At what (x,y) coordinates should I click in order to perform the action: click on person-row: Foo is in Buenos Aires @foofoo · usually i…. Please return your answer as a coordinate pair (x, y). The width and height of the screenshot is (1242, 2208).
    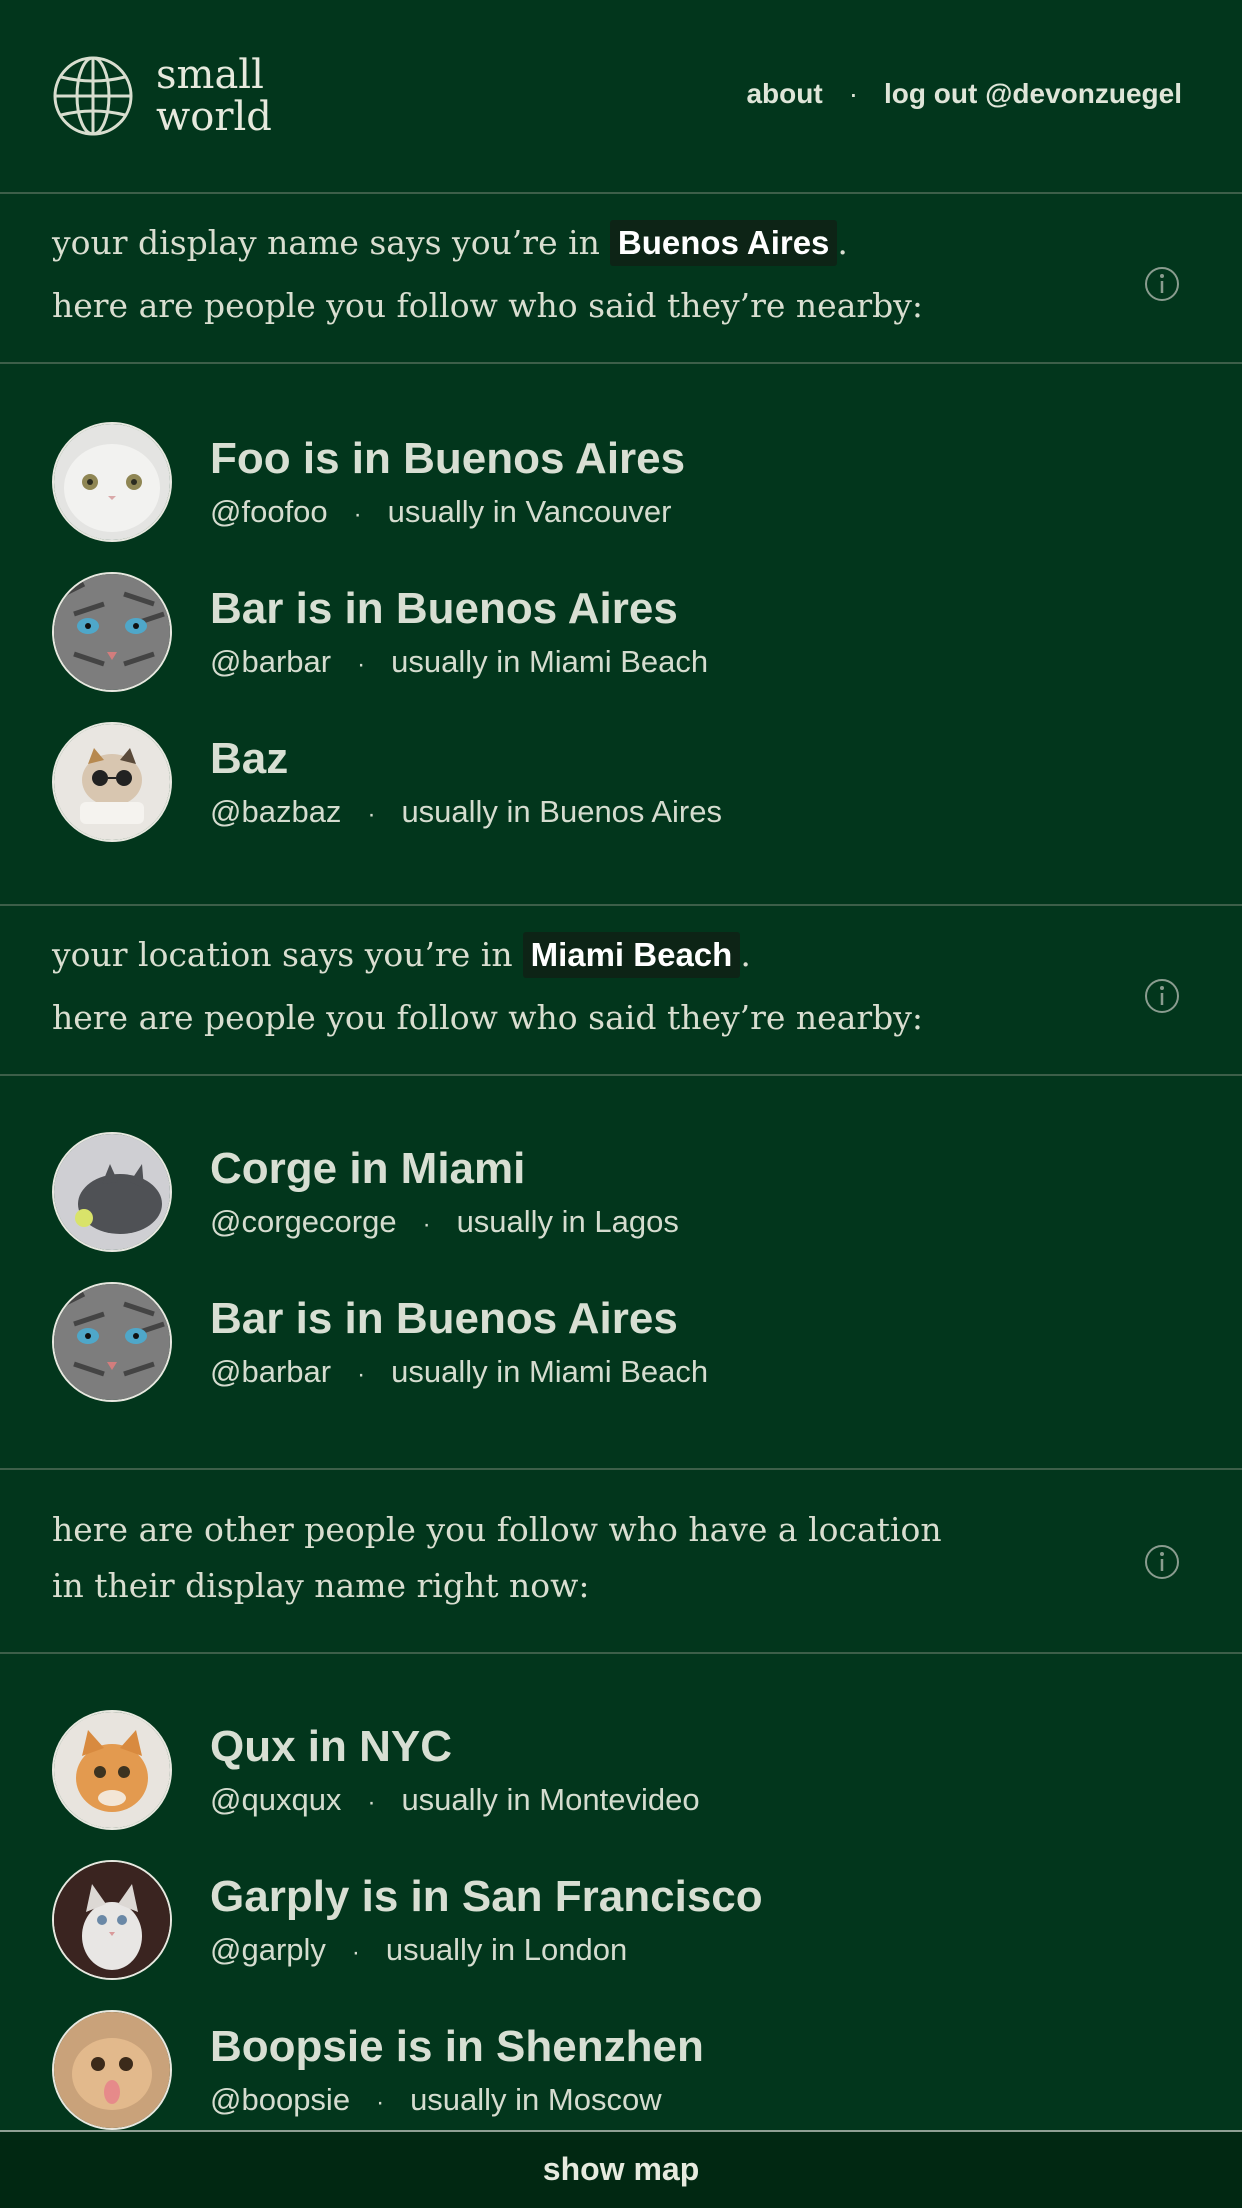
    Looking at the image, I should click on (602, 482).